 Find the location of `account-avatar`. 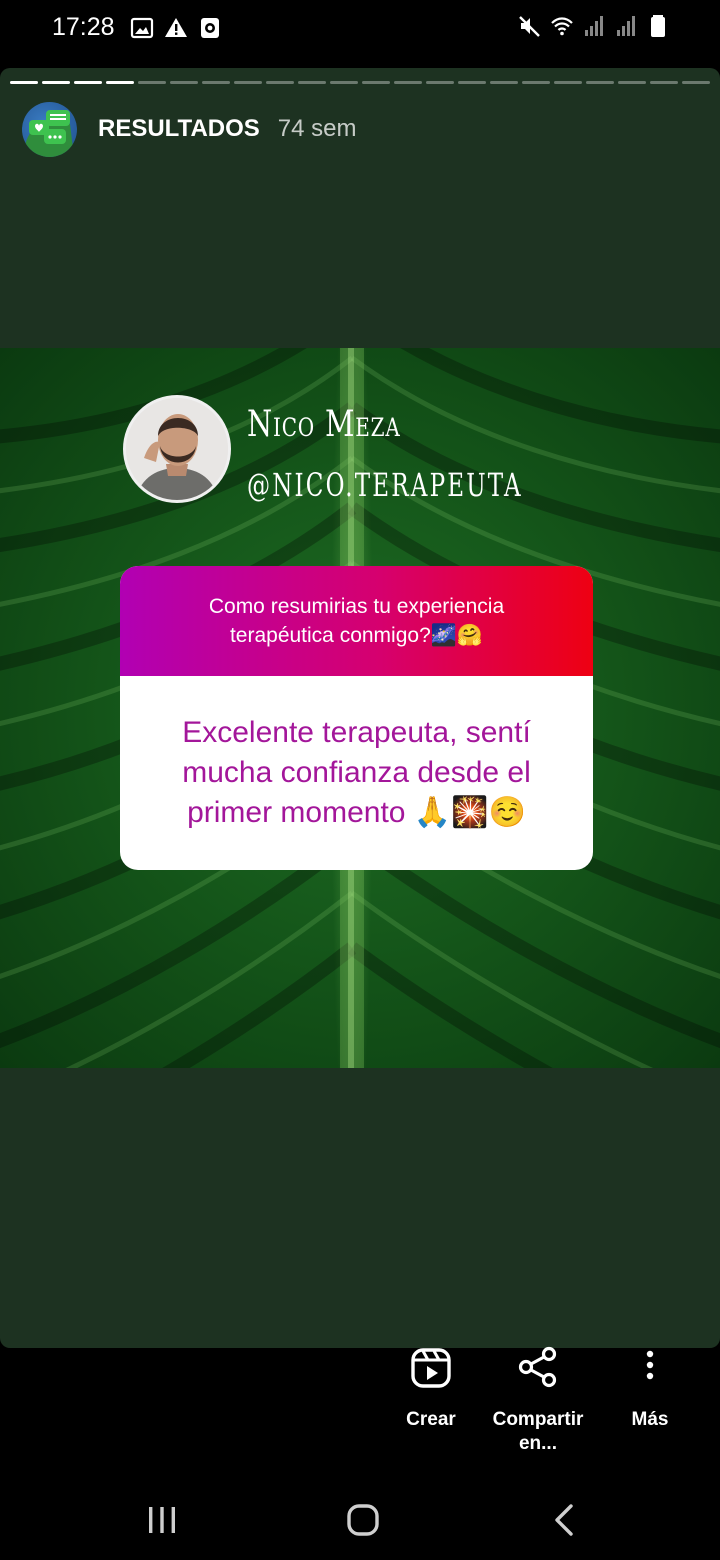

account-avatar is located at coordinates (49, 129).